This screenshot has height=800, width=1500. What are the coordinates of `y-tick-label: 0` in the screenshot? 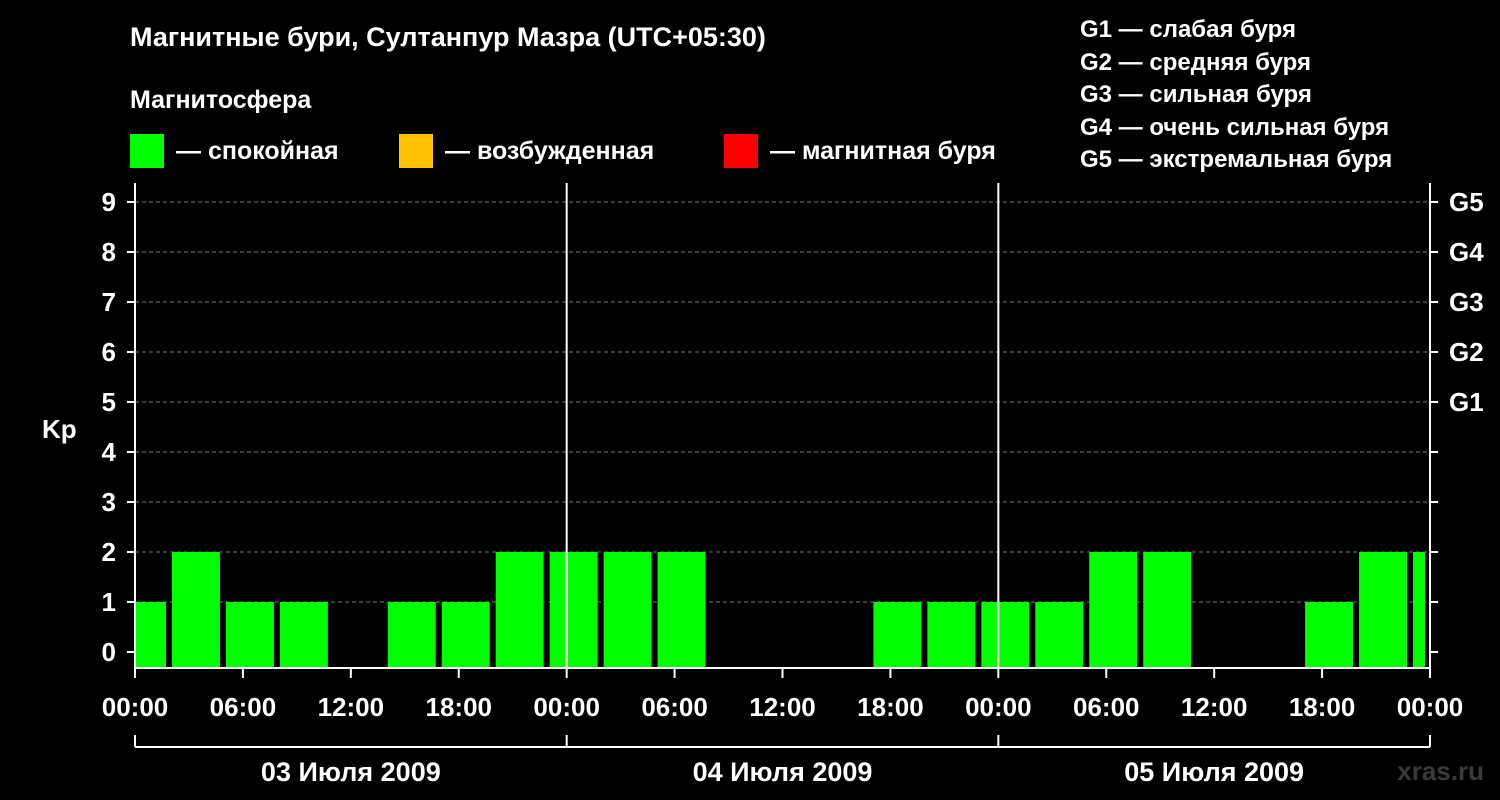 It's located at (109, 652).